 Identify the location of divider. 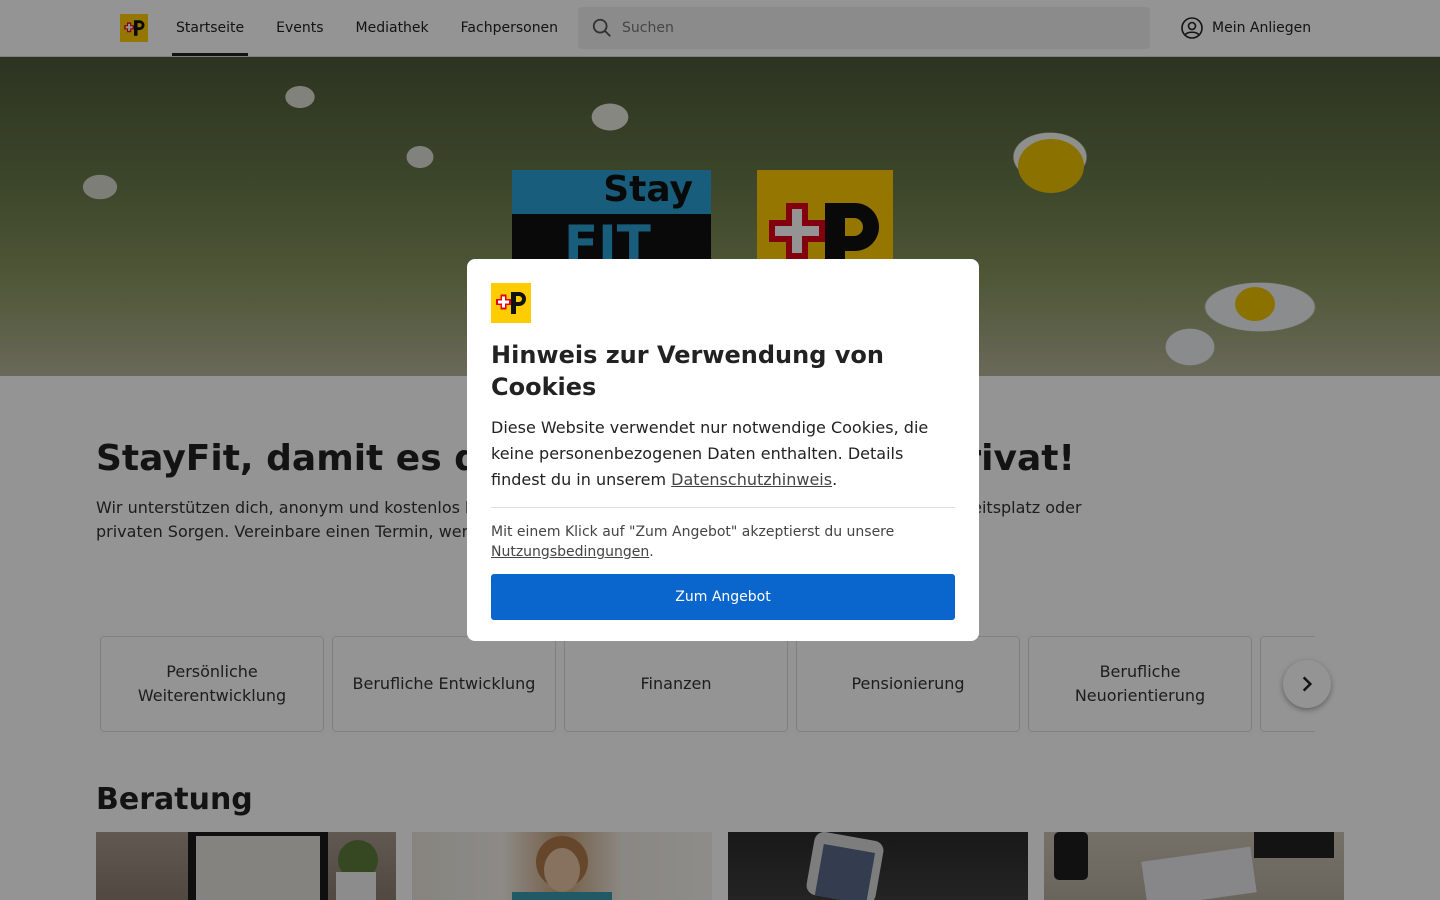
(723, 507).